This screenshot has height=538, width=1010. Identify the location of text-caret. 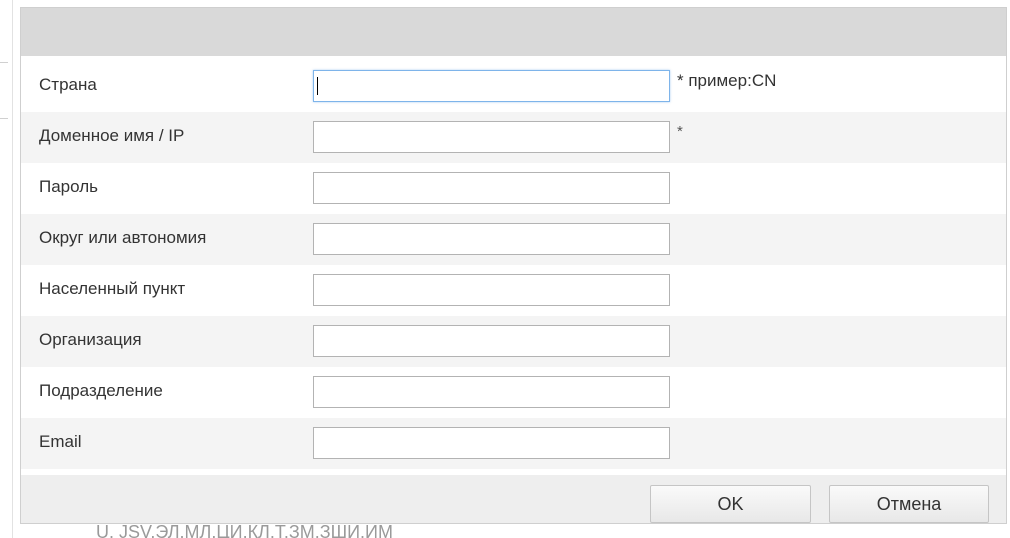
(317, 86).